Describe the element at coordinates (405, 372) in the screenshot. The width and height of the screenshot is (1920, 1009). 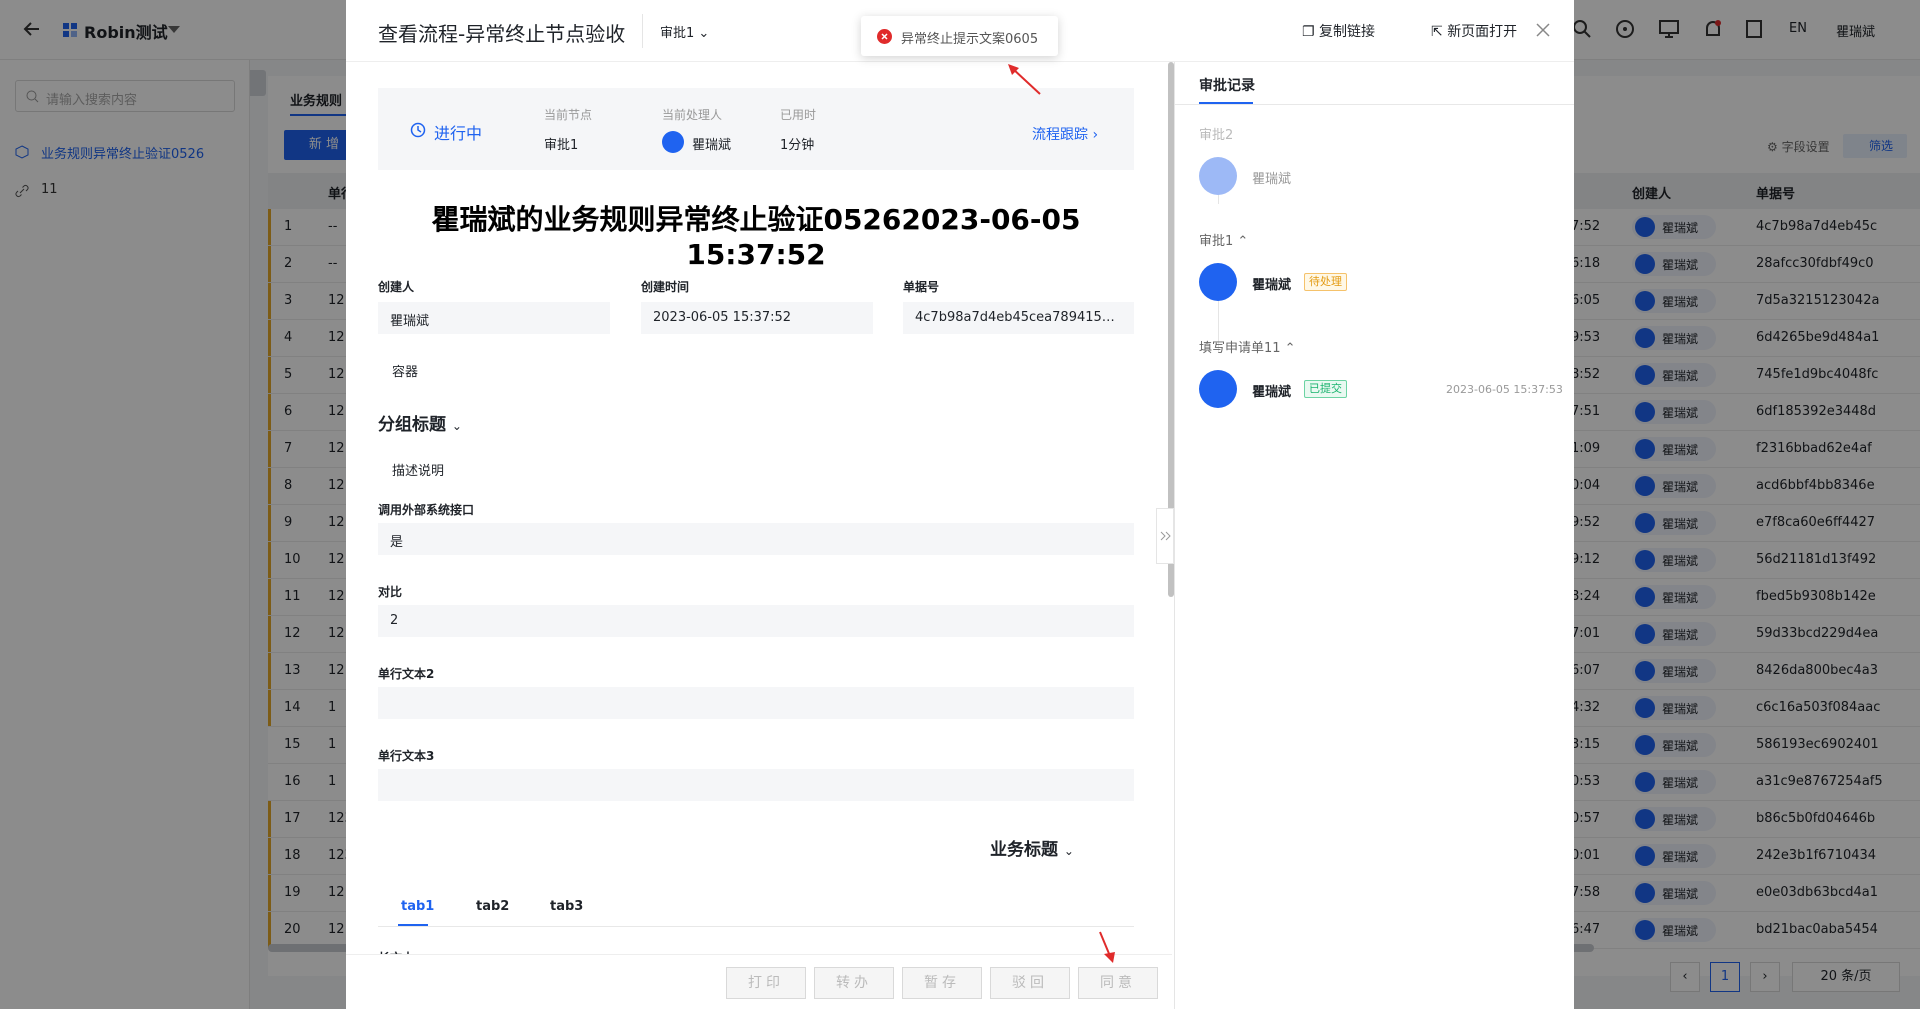
I see `container-label: 容器` at that location.